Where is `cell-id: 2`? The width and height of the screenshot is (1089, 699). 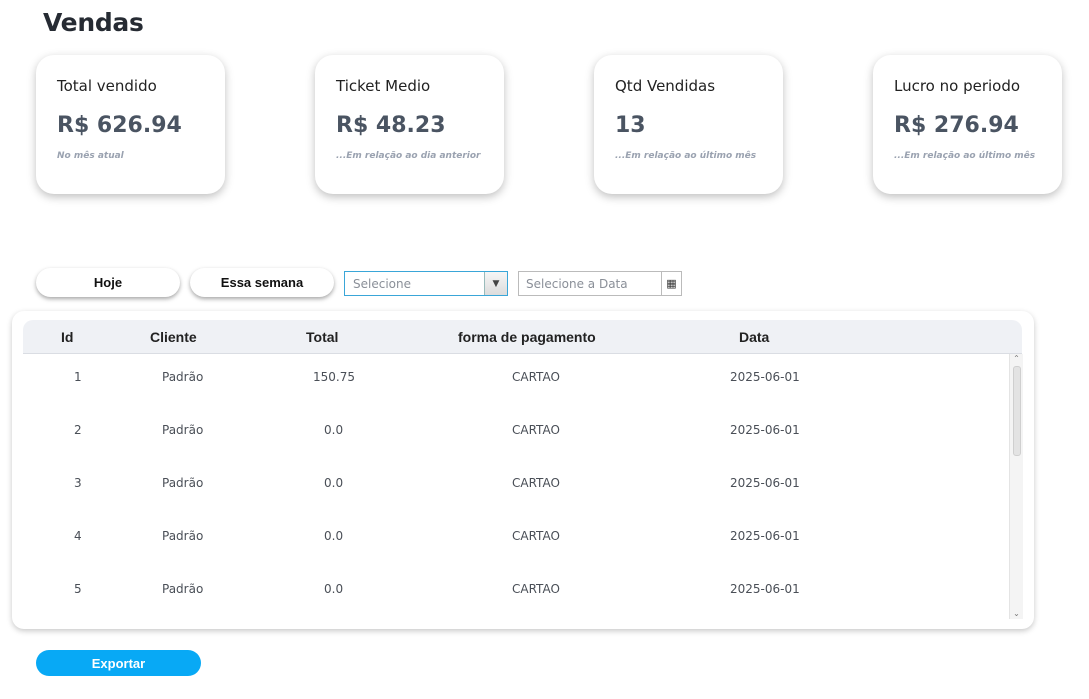 cell-id: 2 is located at coordinates (78, 430).